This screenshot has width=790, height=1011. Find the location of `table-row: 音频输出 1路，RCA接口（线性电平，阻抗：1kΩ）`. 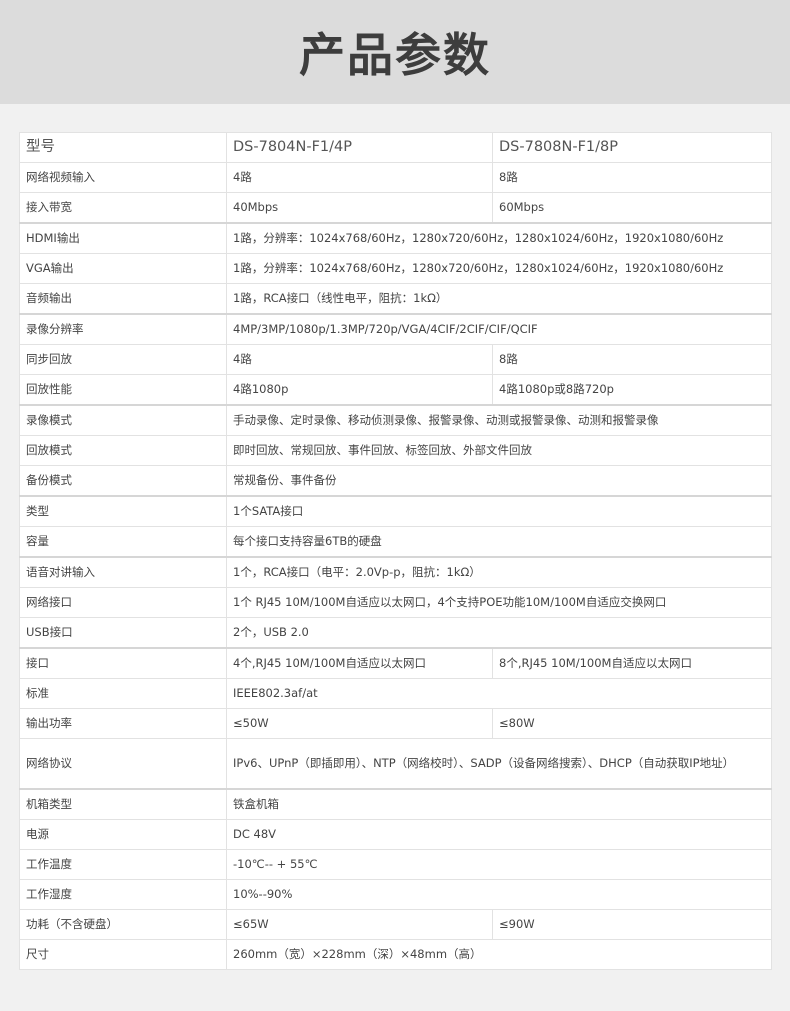

table-row: 音频输出 1路，RCA接口（线性电平，阻抗：1kΩ） is located at coordinates (395, 299).